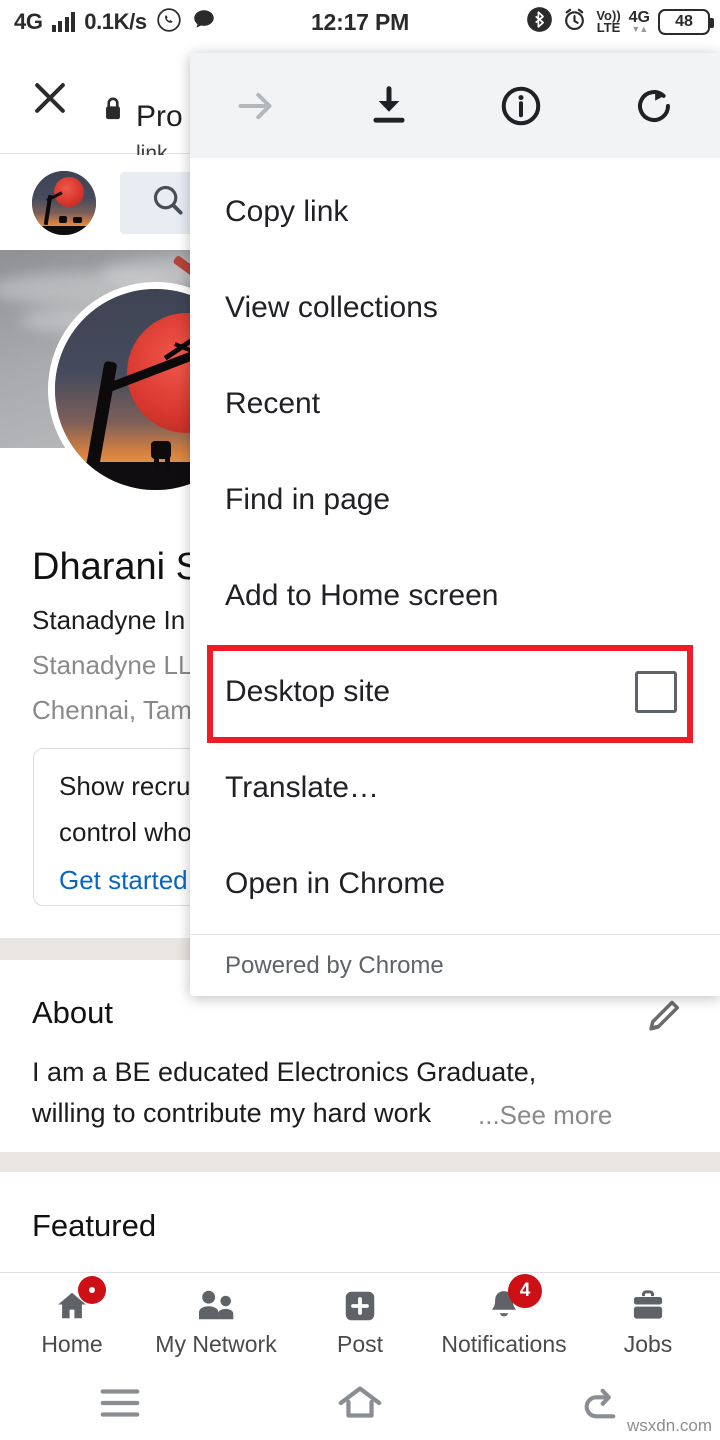  I want to click on menu-item-copy-link: Copy link, so click(455, 212).